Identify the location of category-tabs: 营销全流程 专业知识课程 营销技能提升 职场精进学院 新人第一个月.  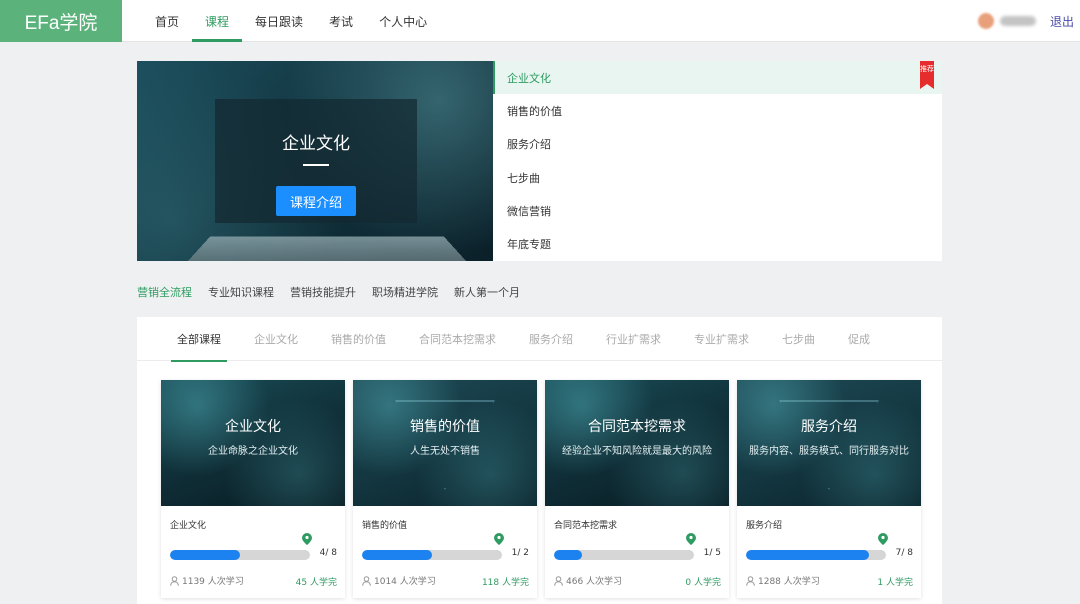
(328, 292).